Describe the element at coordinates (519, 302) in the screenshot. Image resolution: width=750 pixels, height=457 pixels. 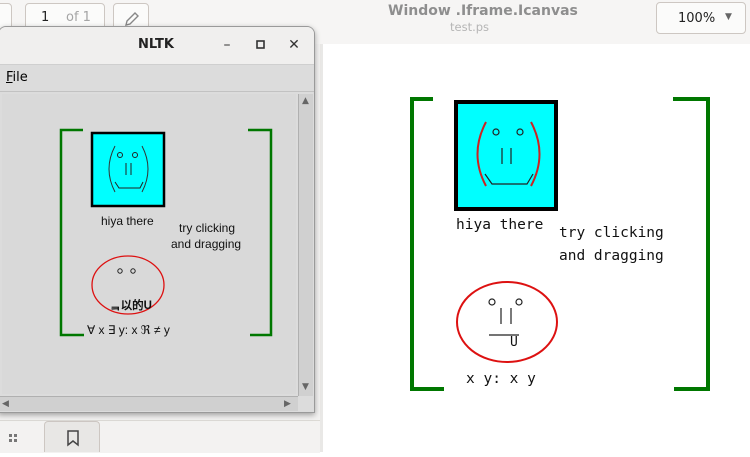
I see `page-oval-eye-right` at that location.